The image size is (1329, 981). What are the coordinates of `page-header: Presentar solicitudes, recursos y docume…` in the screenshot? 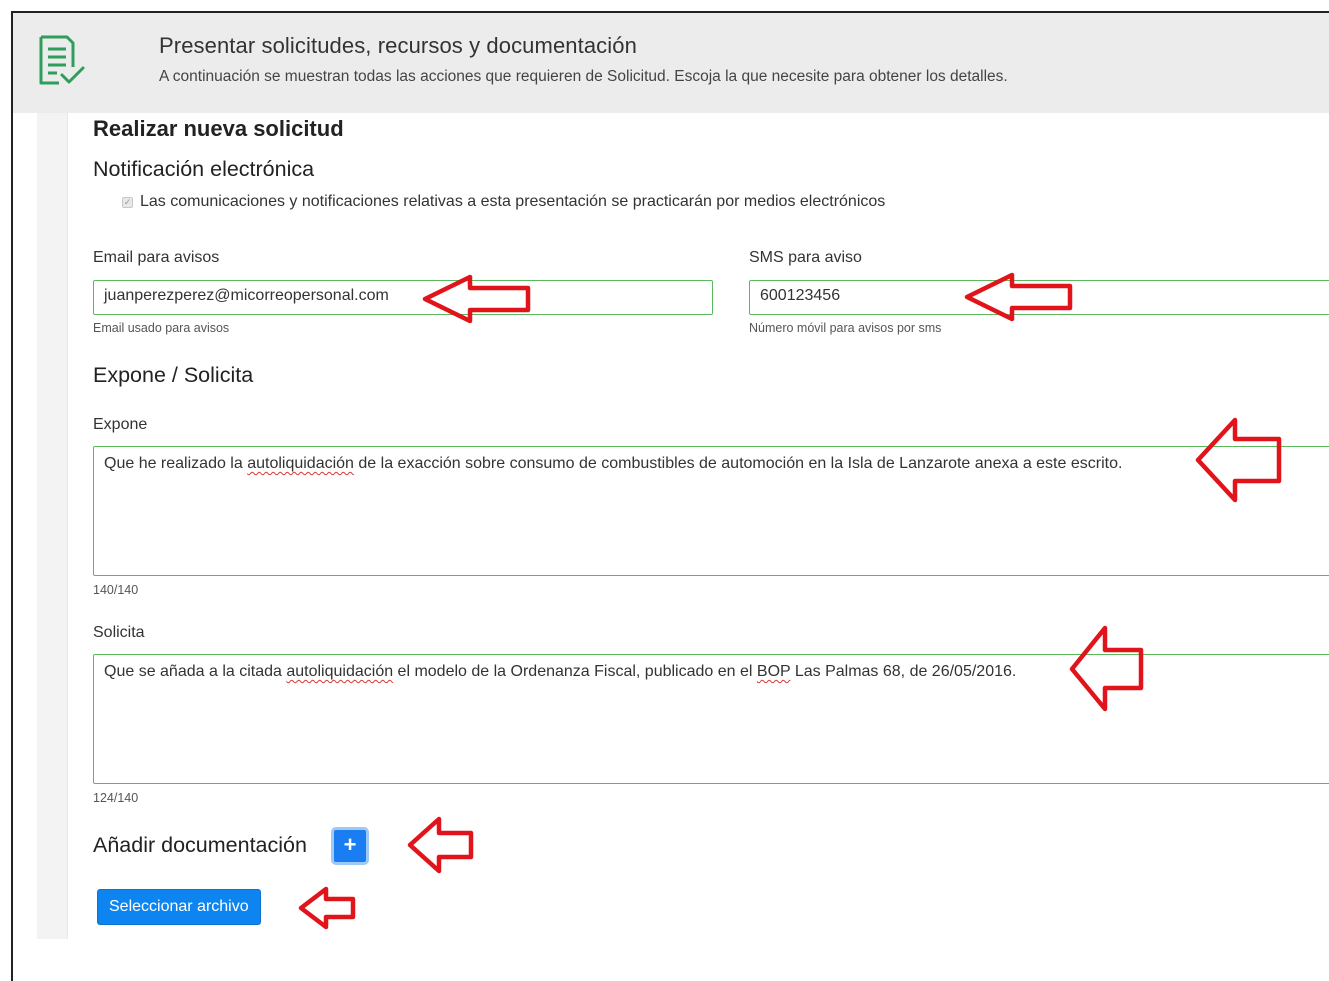 It's located at (671, 63).